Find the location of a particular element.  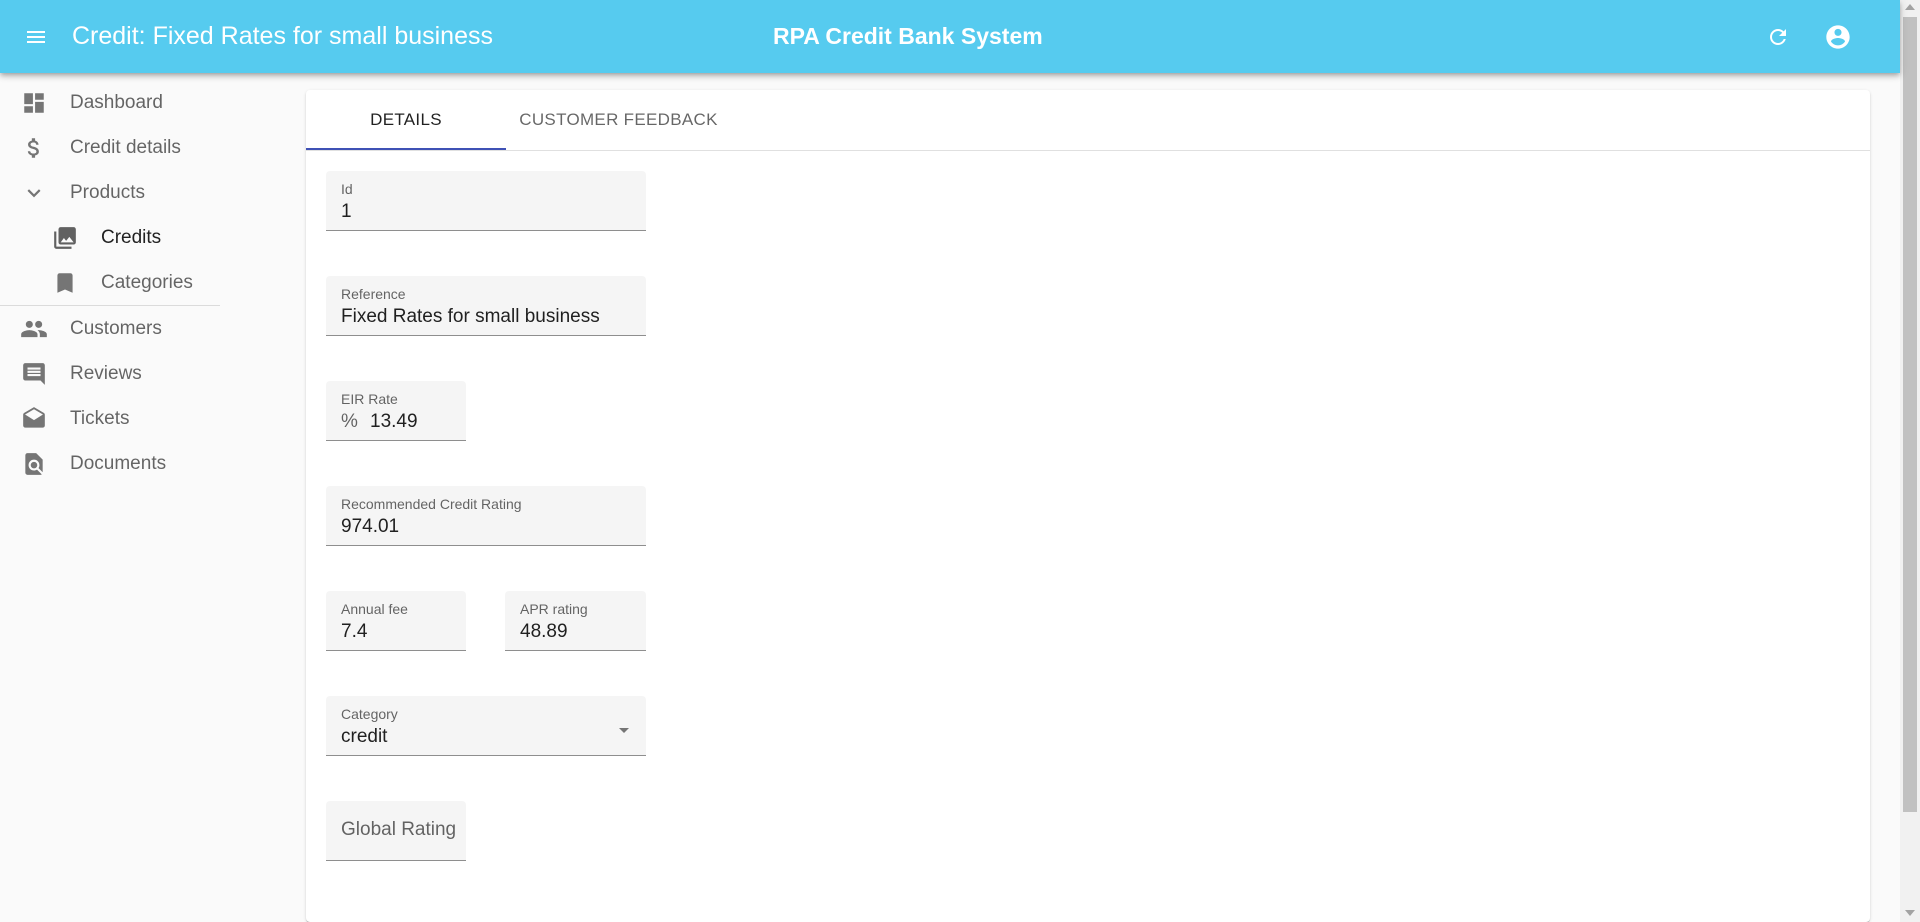

global-rating-field: Global Rating is located at coordinates (396, 831).